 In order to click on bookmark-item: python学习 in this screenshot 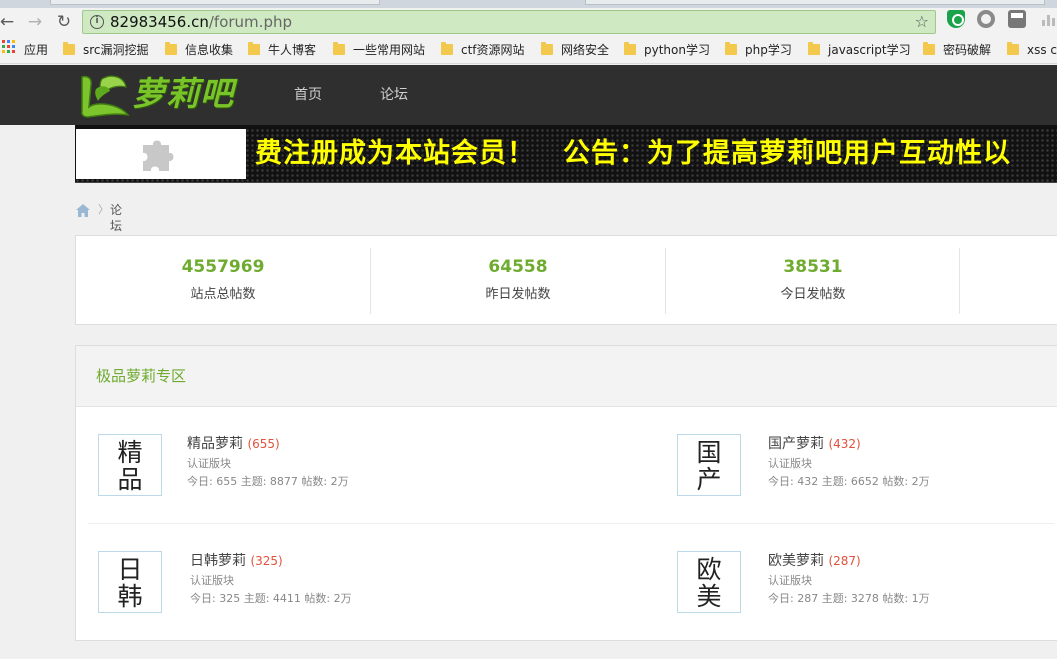, I will do `click(667, 50)`.